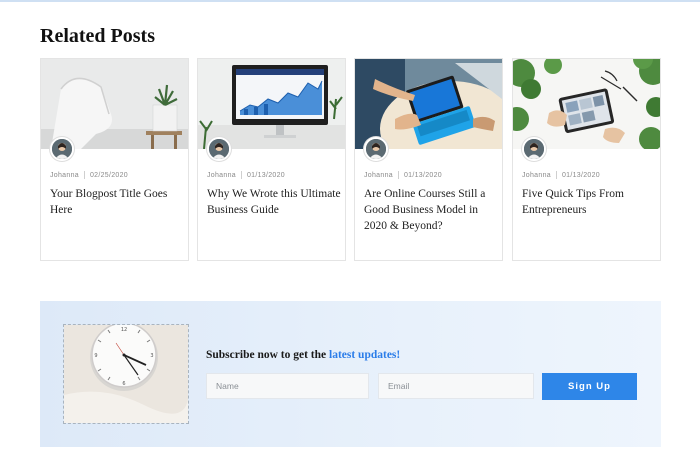 The height and width of the screenshot is (470, 700). I want to click on name-field: Name, so click(287, 386).